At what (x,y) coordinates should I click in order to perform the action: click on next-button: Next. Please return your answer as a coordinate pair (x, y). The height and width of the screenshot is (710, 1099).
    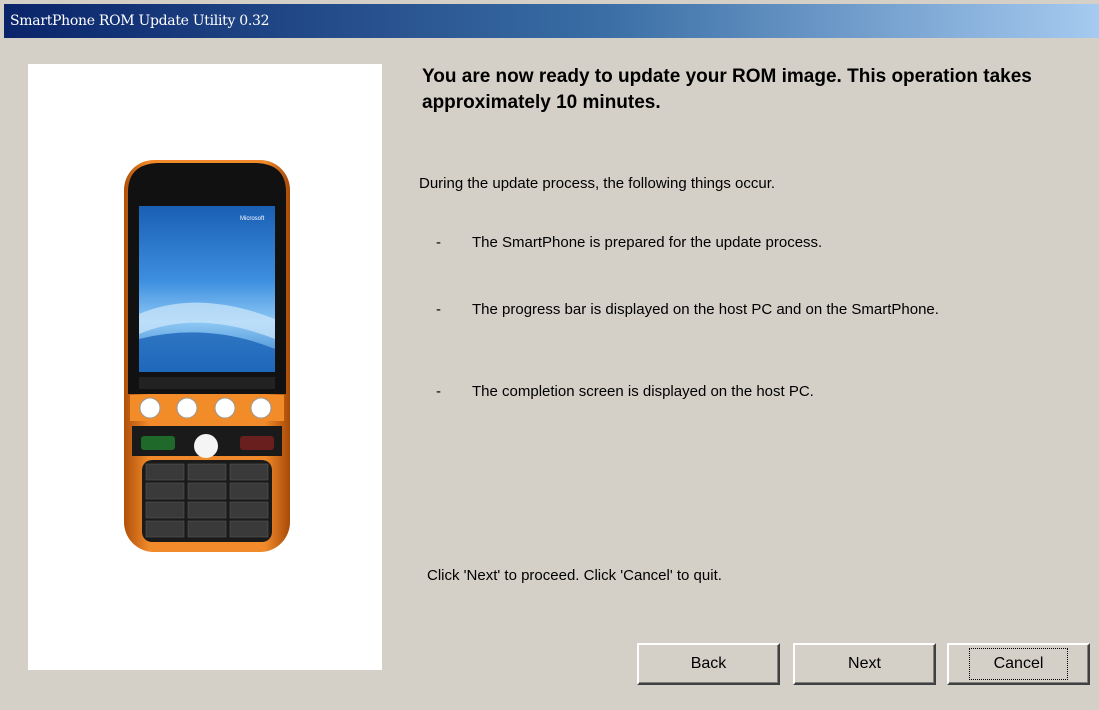
    Looking at the image, I should click on (864, 664).